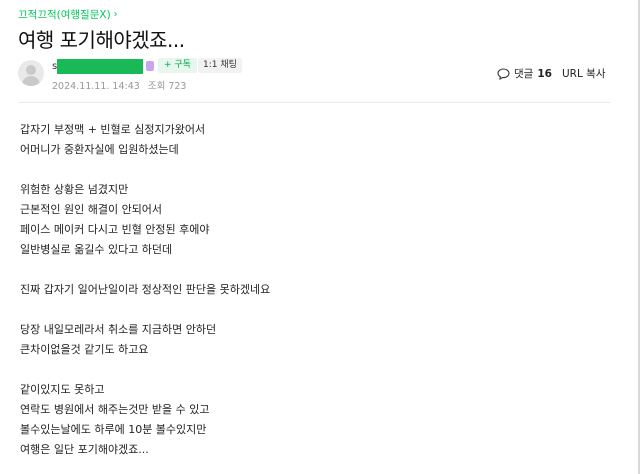  I want to click on post-body-line: 당장 내일모레라서 취소를 지금하면 안하던, so click(118, 329).